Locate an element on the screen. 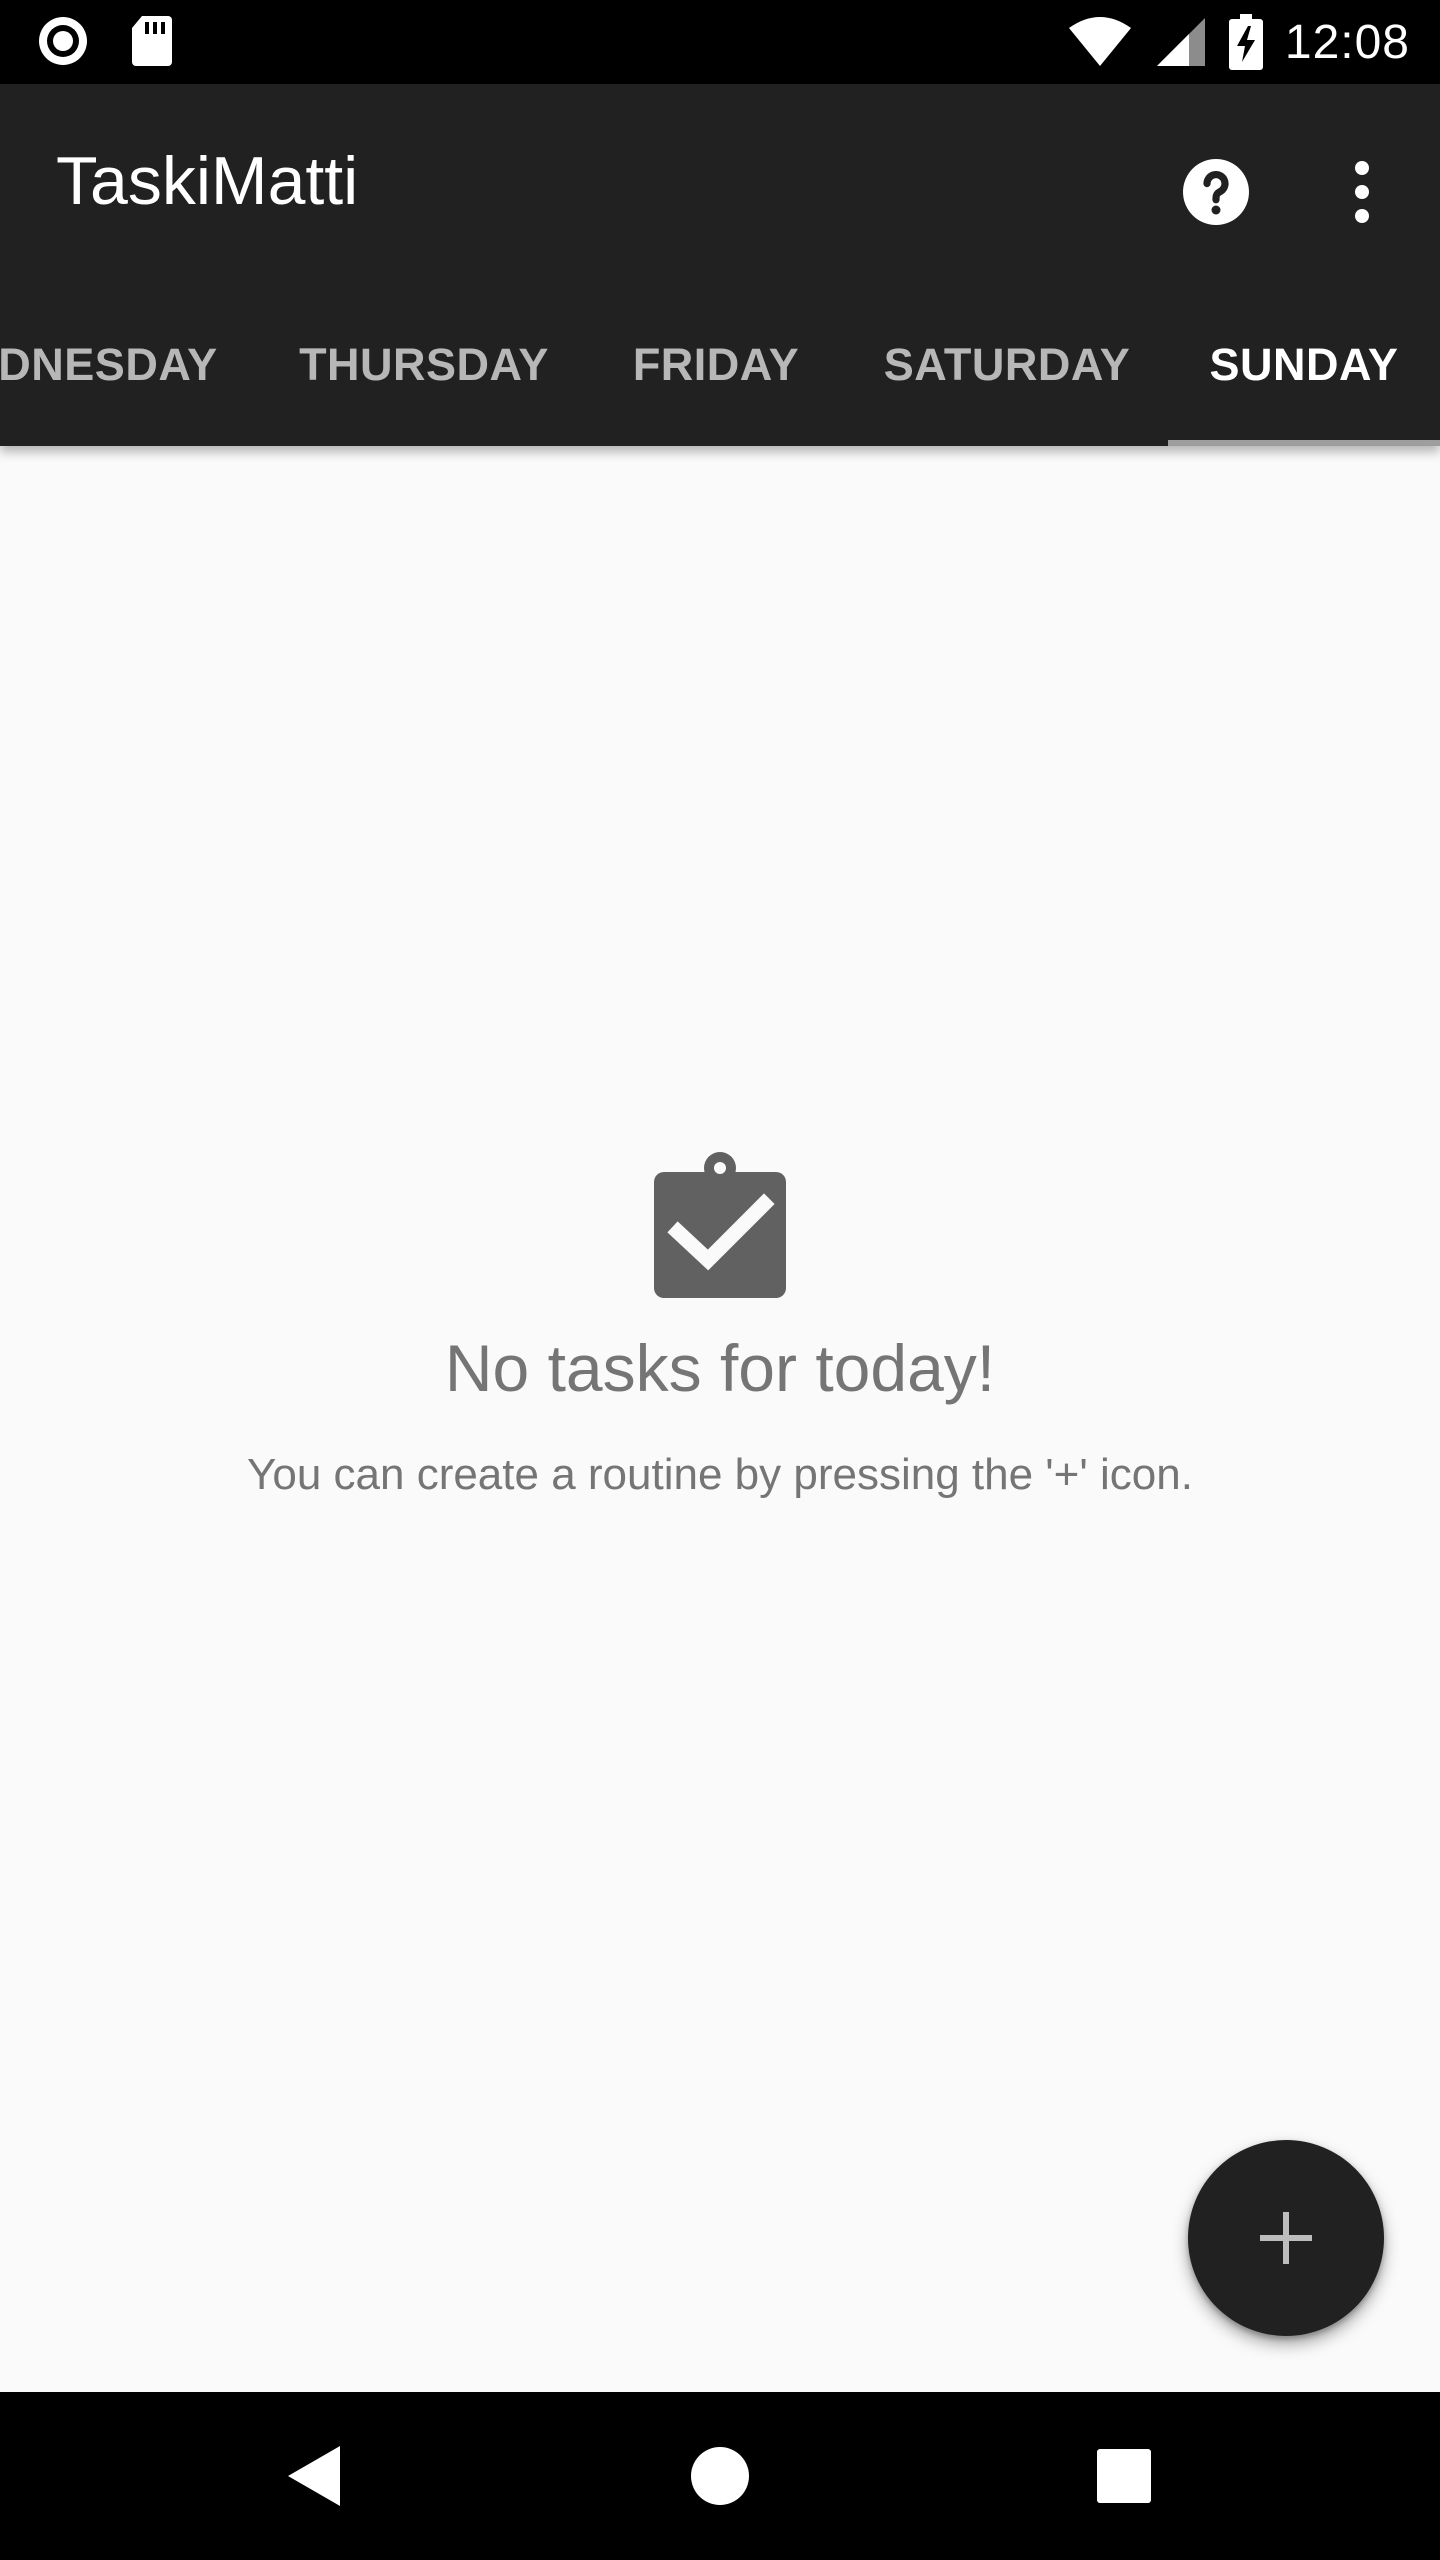  battery-charging-icon is located at coordinates (1245, 42).